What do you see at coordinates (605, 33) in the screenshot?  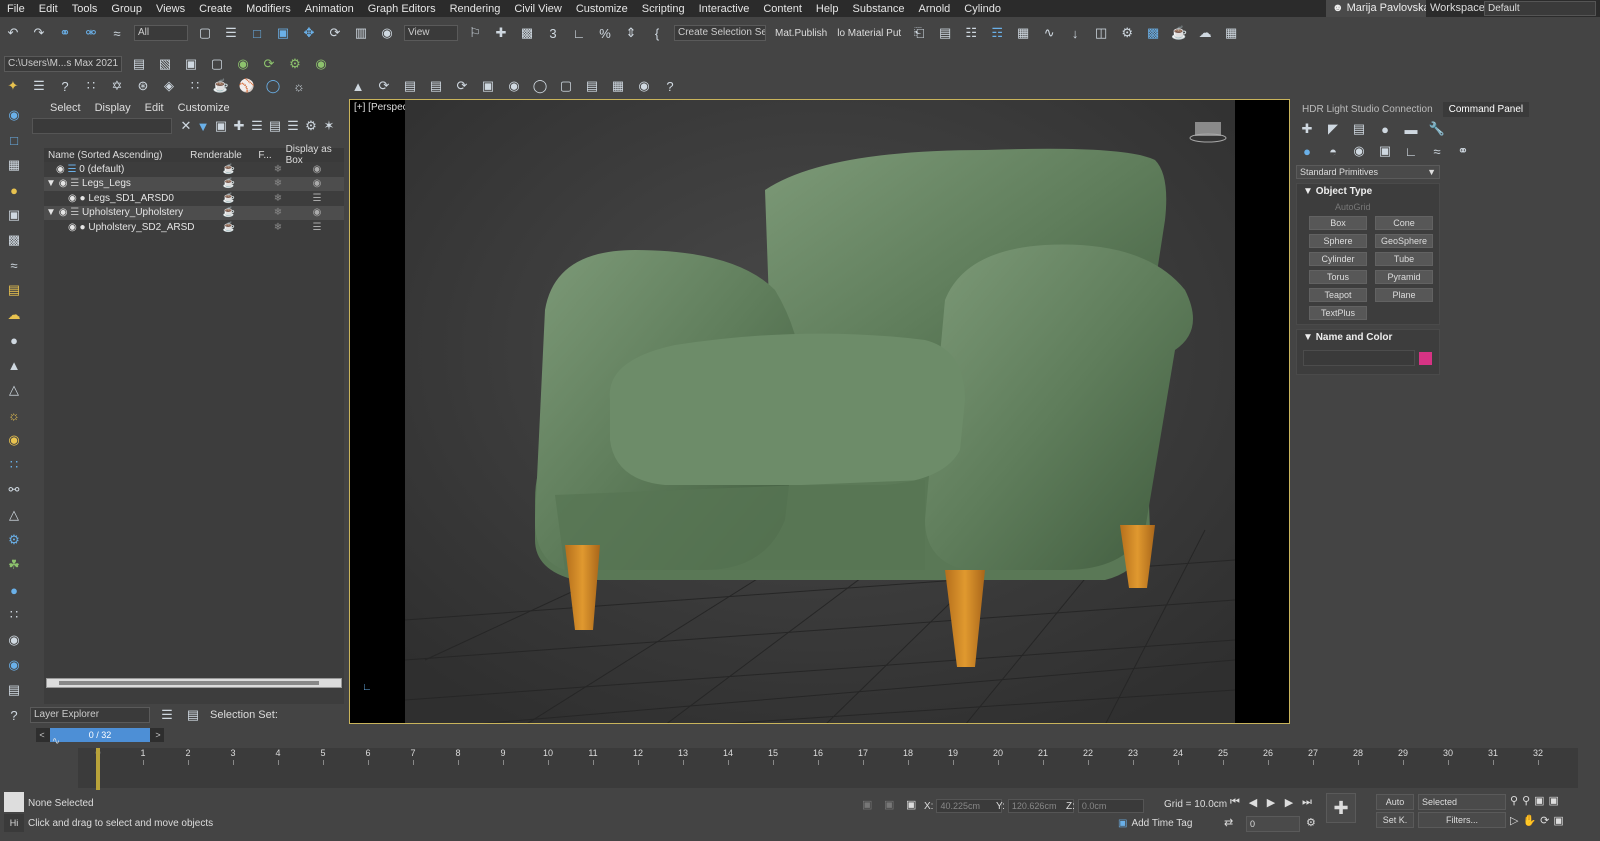 I see `percent-snap-icon: %` at bounding box center [605, 33].